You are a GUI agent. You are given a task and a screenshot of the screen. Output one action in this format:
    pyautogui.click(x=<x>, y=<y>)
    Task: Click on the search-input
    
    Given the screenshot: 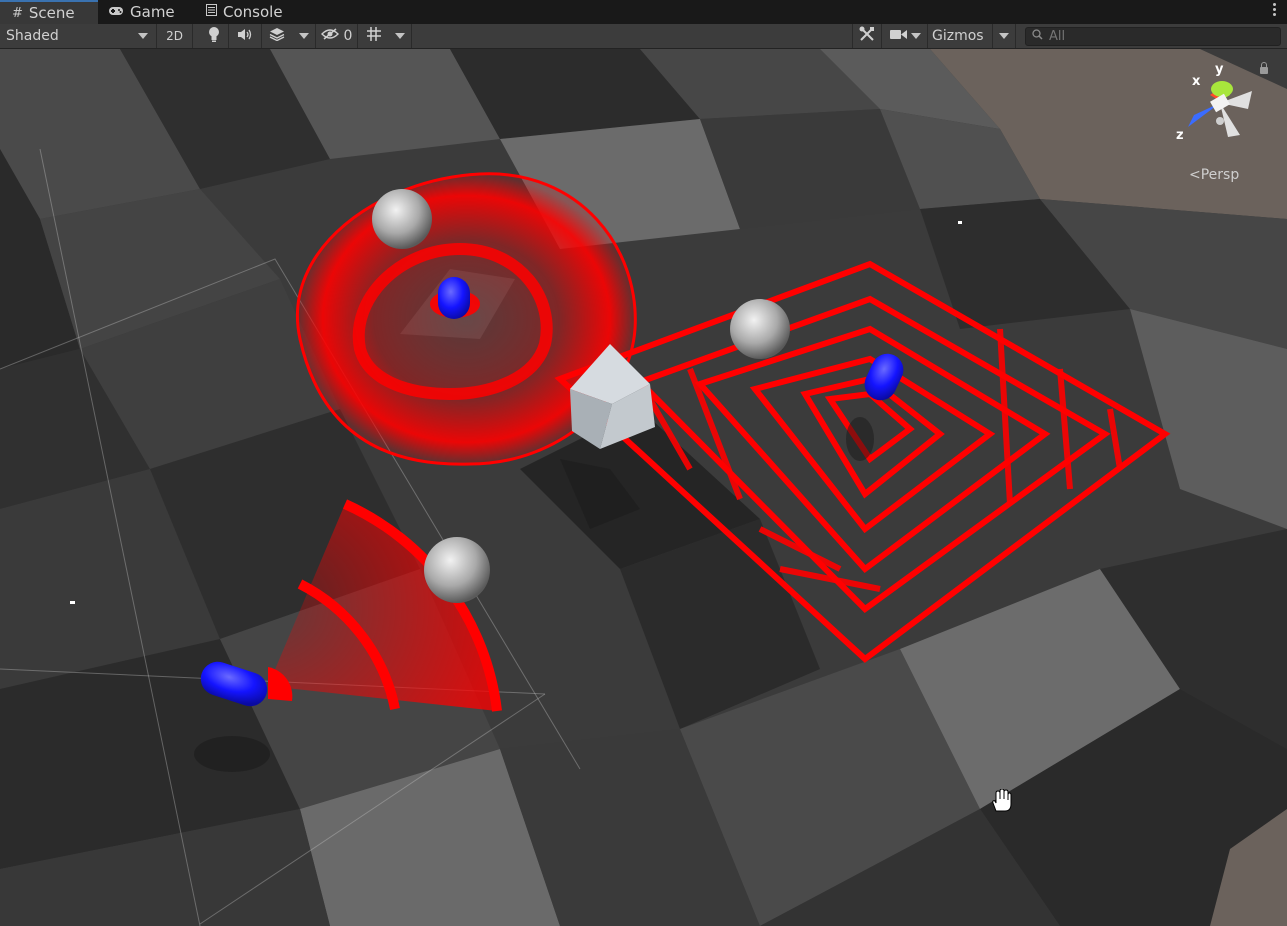 What is the action you would take?
    pyautogui.click(x=1149, y=36)
    